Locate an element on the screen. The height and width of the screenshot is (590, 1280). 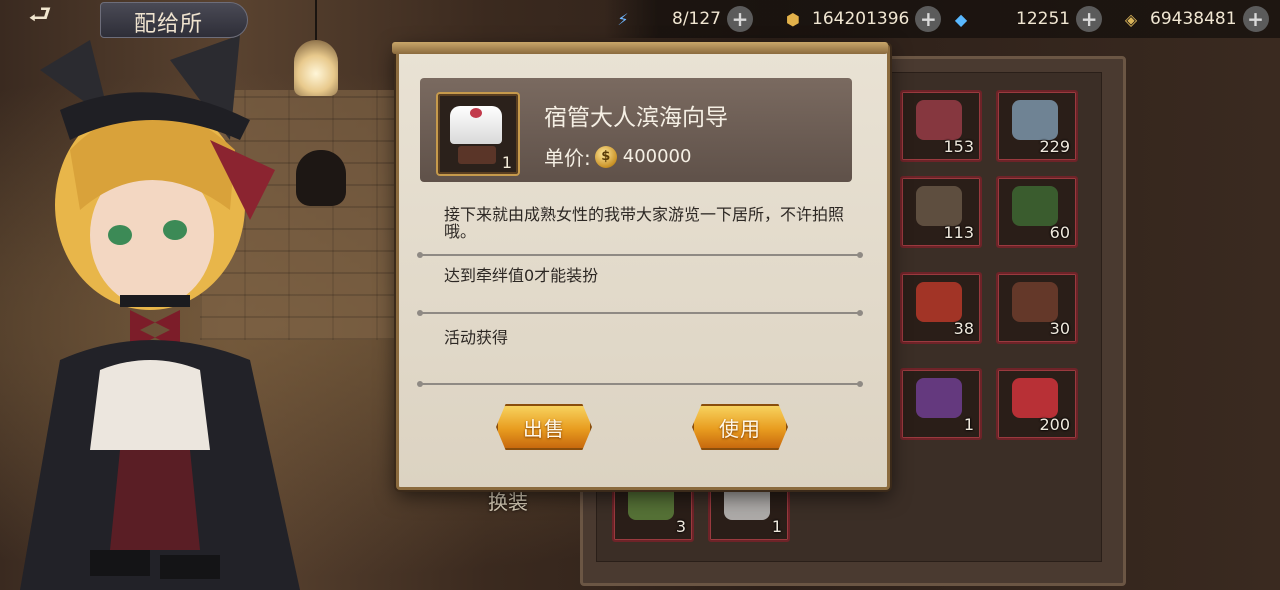
inventory-item: 60 is located at coordinates (1037, 212).